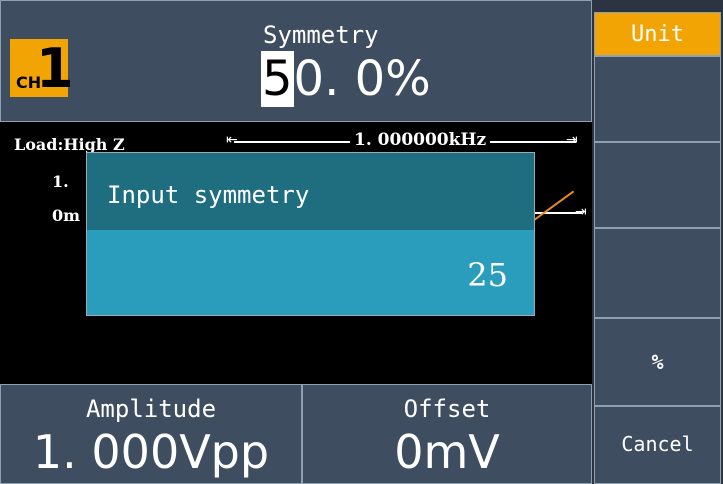 The image size is (723, 484). Describe the element at coordinates (277, 79) in the screenshot. I see `value-cursor-digit: 5` at that location.